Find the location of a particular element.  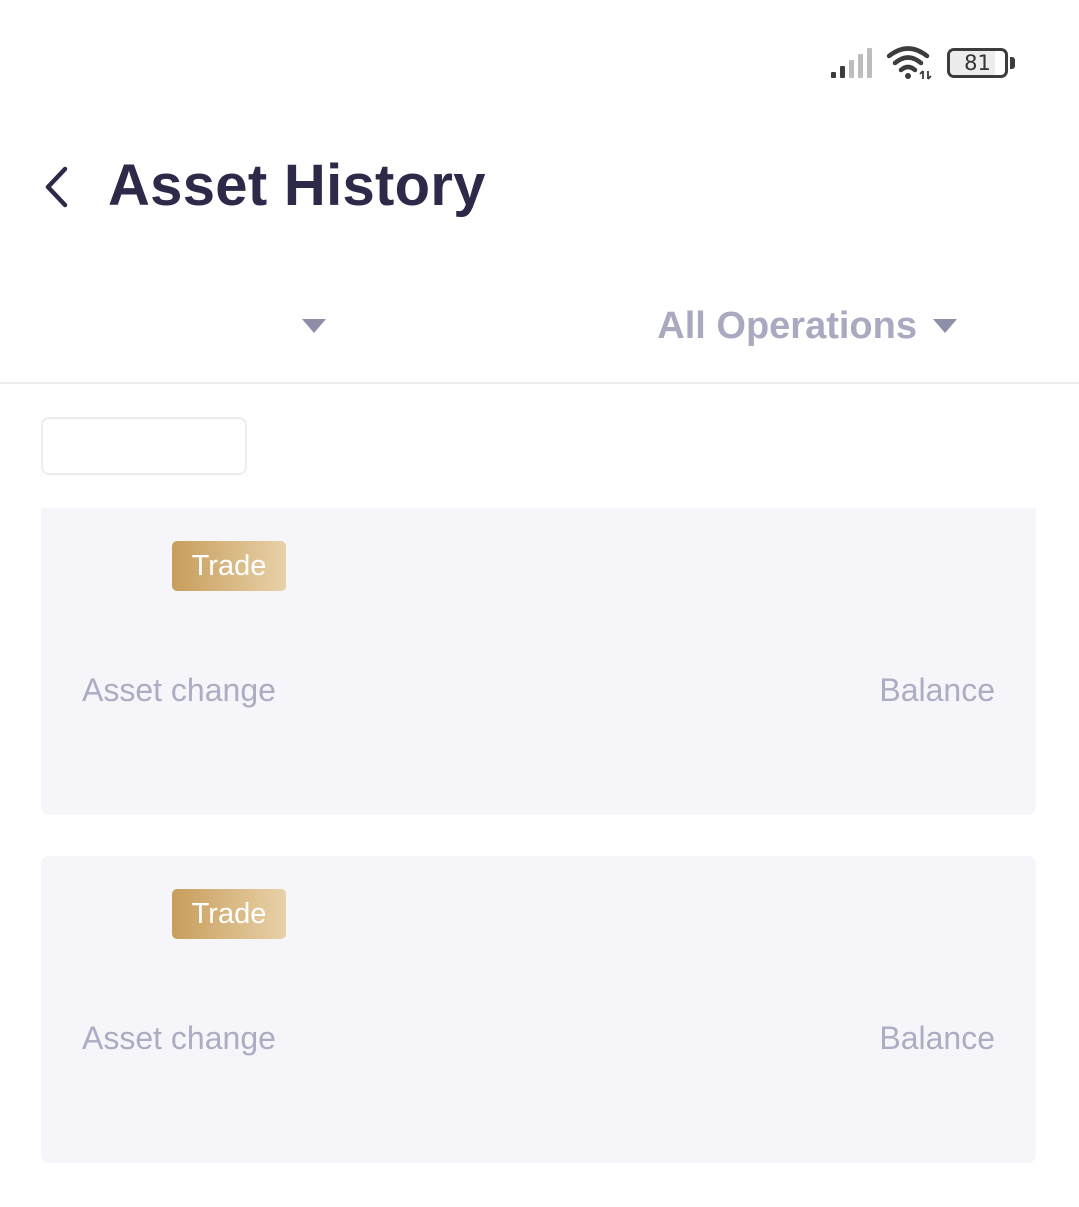

operations-filter-dropdown: All Operations is located at coordinates (807, 326).